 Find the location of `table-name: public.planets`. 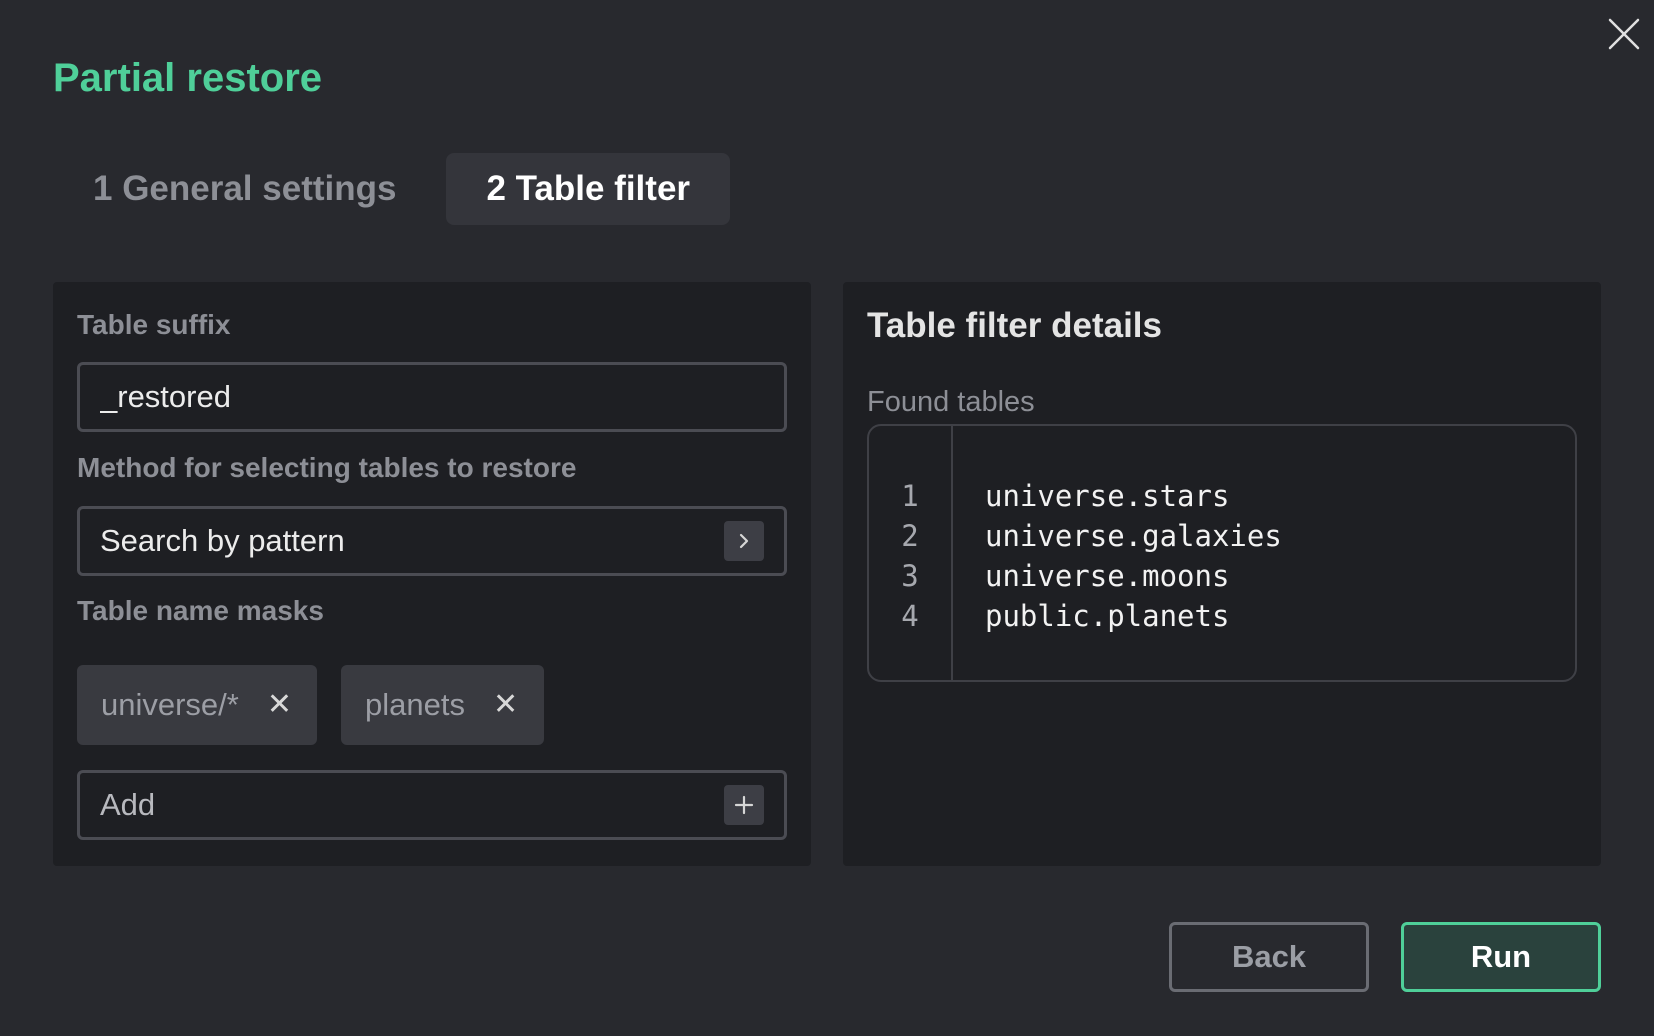

table-name: public.planets is located at coordinates (1107, 616).